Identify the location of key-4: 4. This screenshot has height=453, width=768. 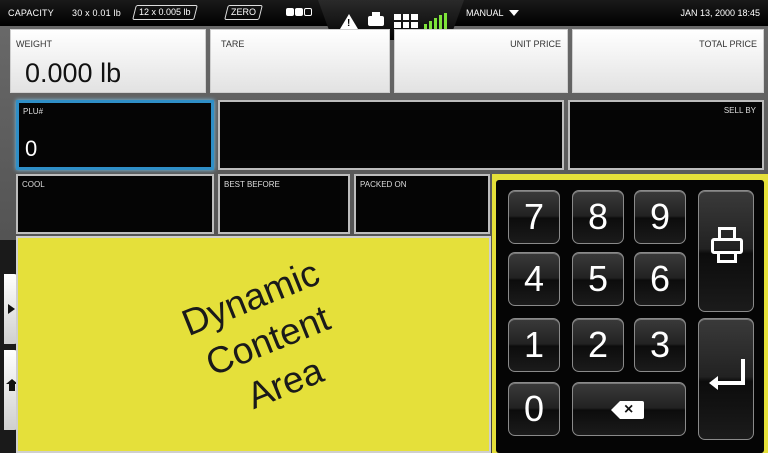
(534, 279).